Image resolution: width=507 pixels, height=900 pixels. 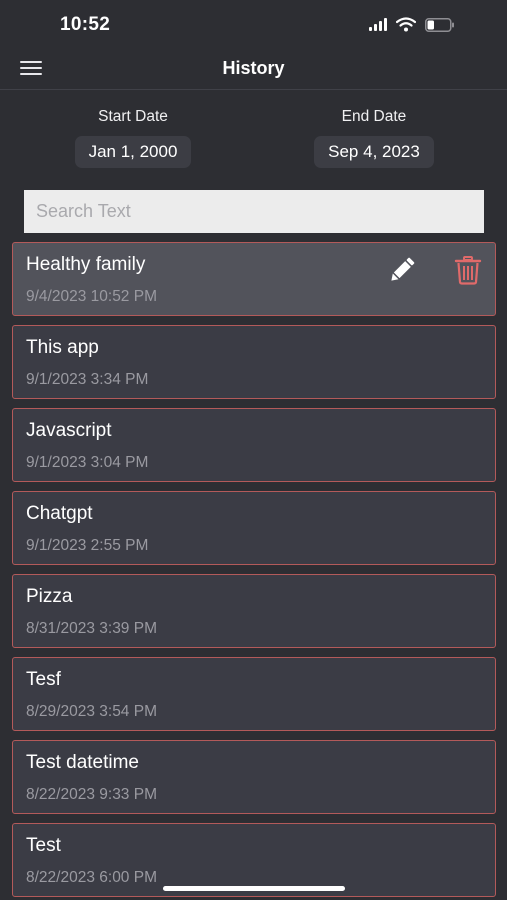 I want to click on start-date-picker: Jan 1, 2000, so click(x=133, y=152).